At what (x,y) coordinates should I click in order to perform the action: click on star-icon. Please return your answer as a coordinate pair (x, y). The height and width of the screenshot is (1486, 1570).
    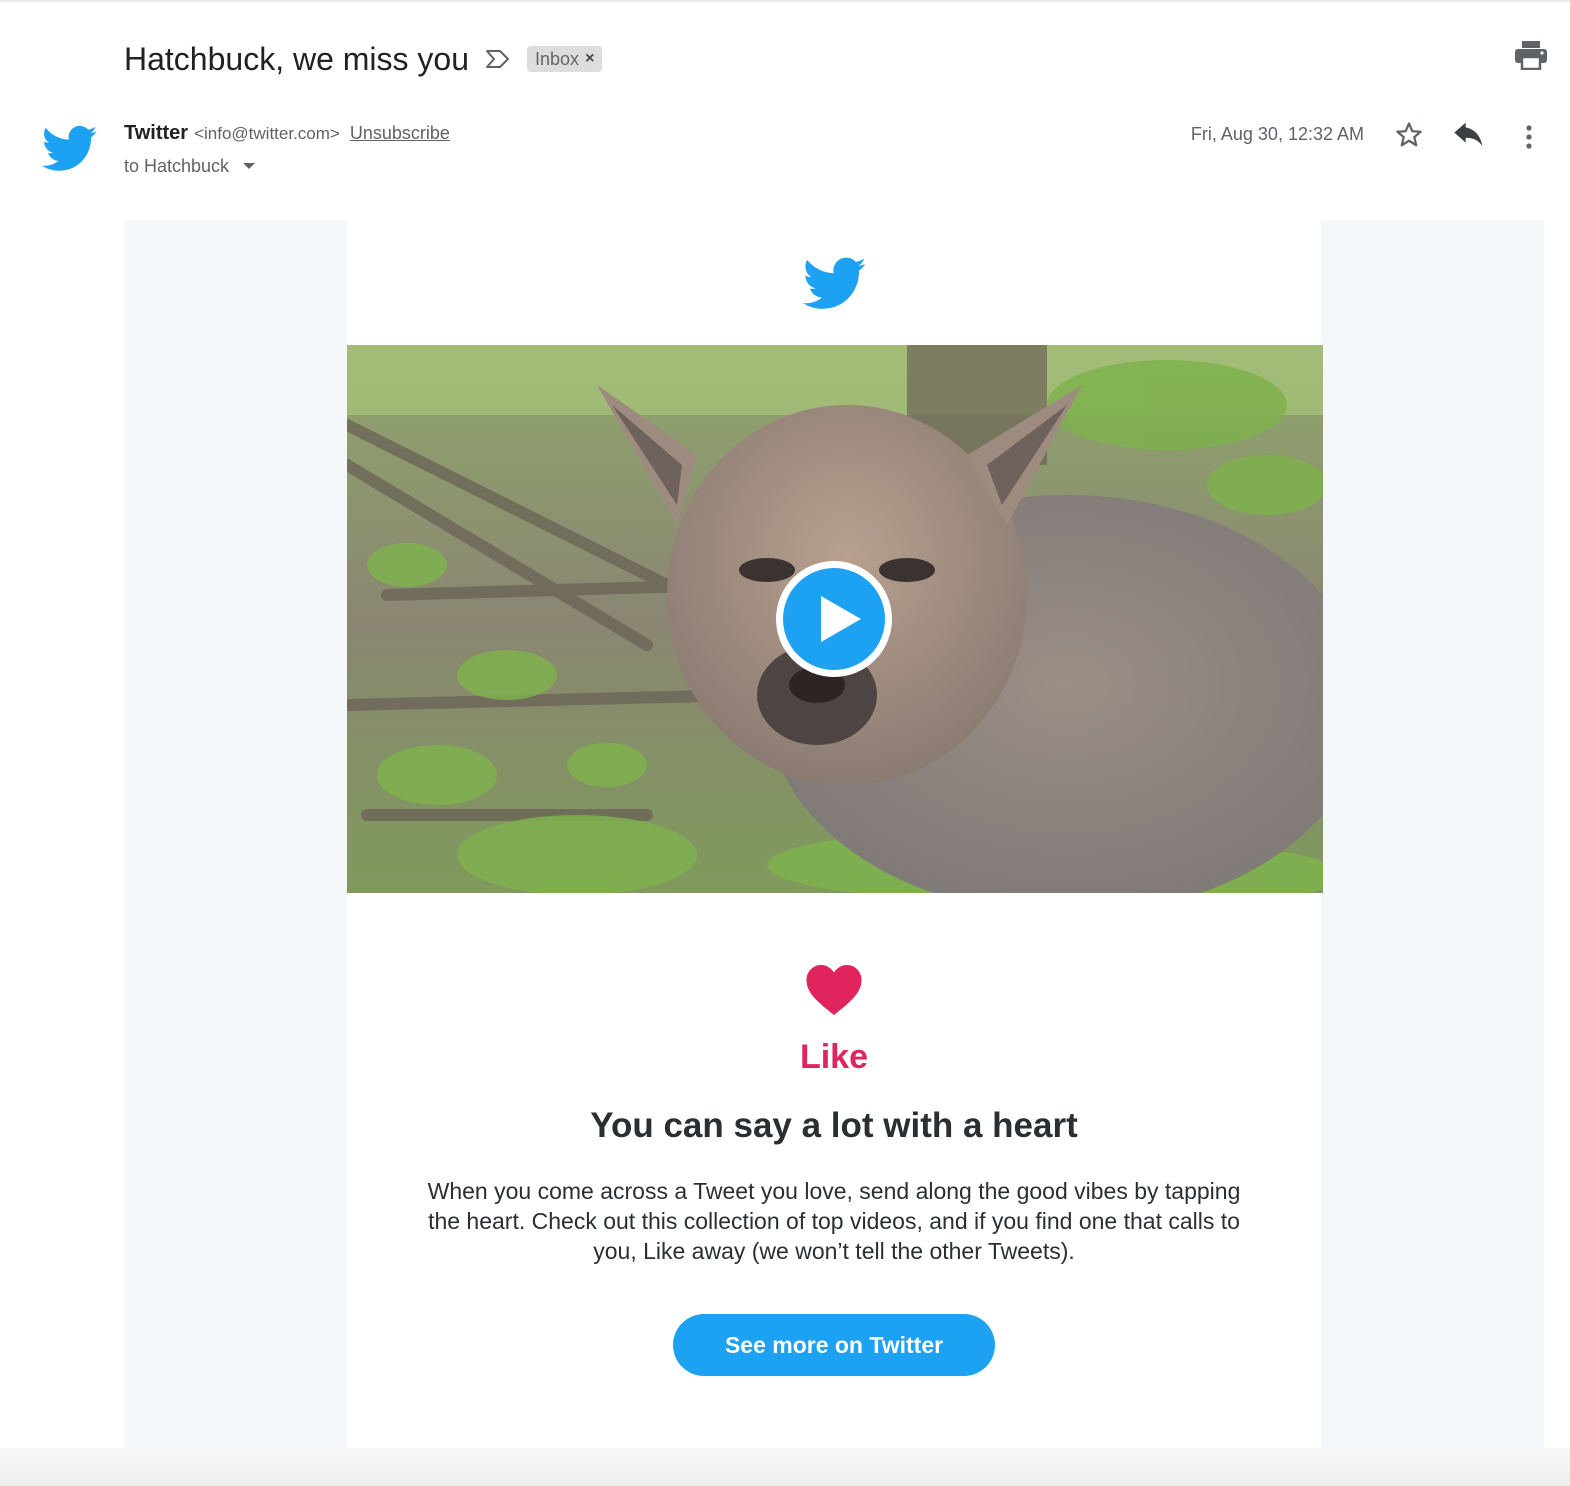
    Looking at the image, I should click on (1409, 135).